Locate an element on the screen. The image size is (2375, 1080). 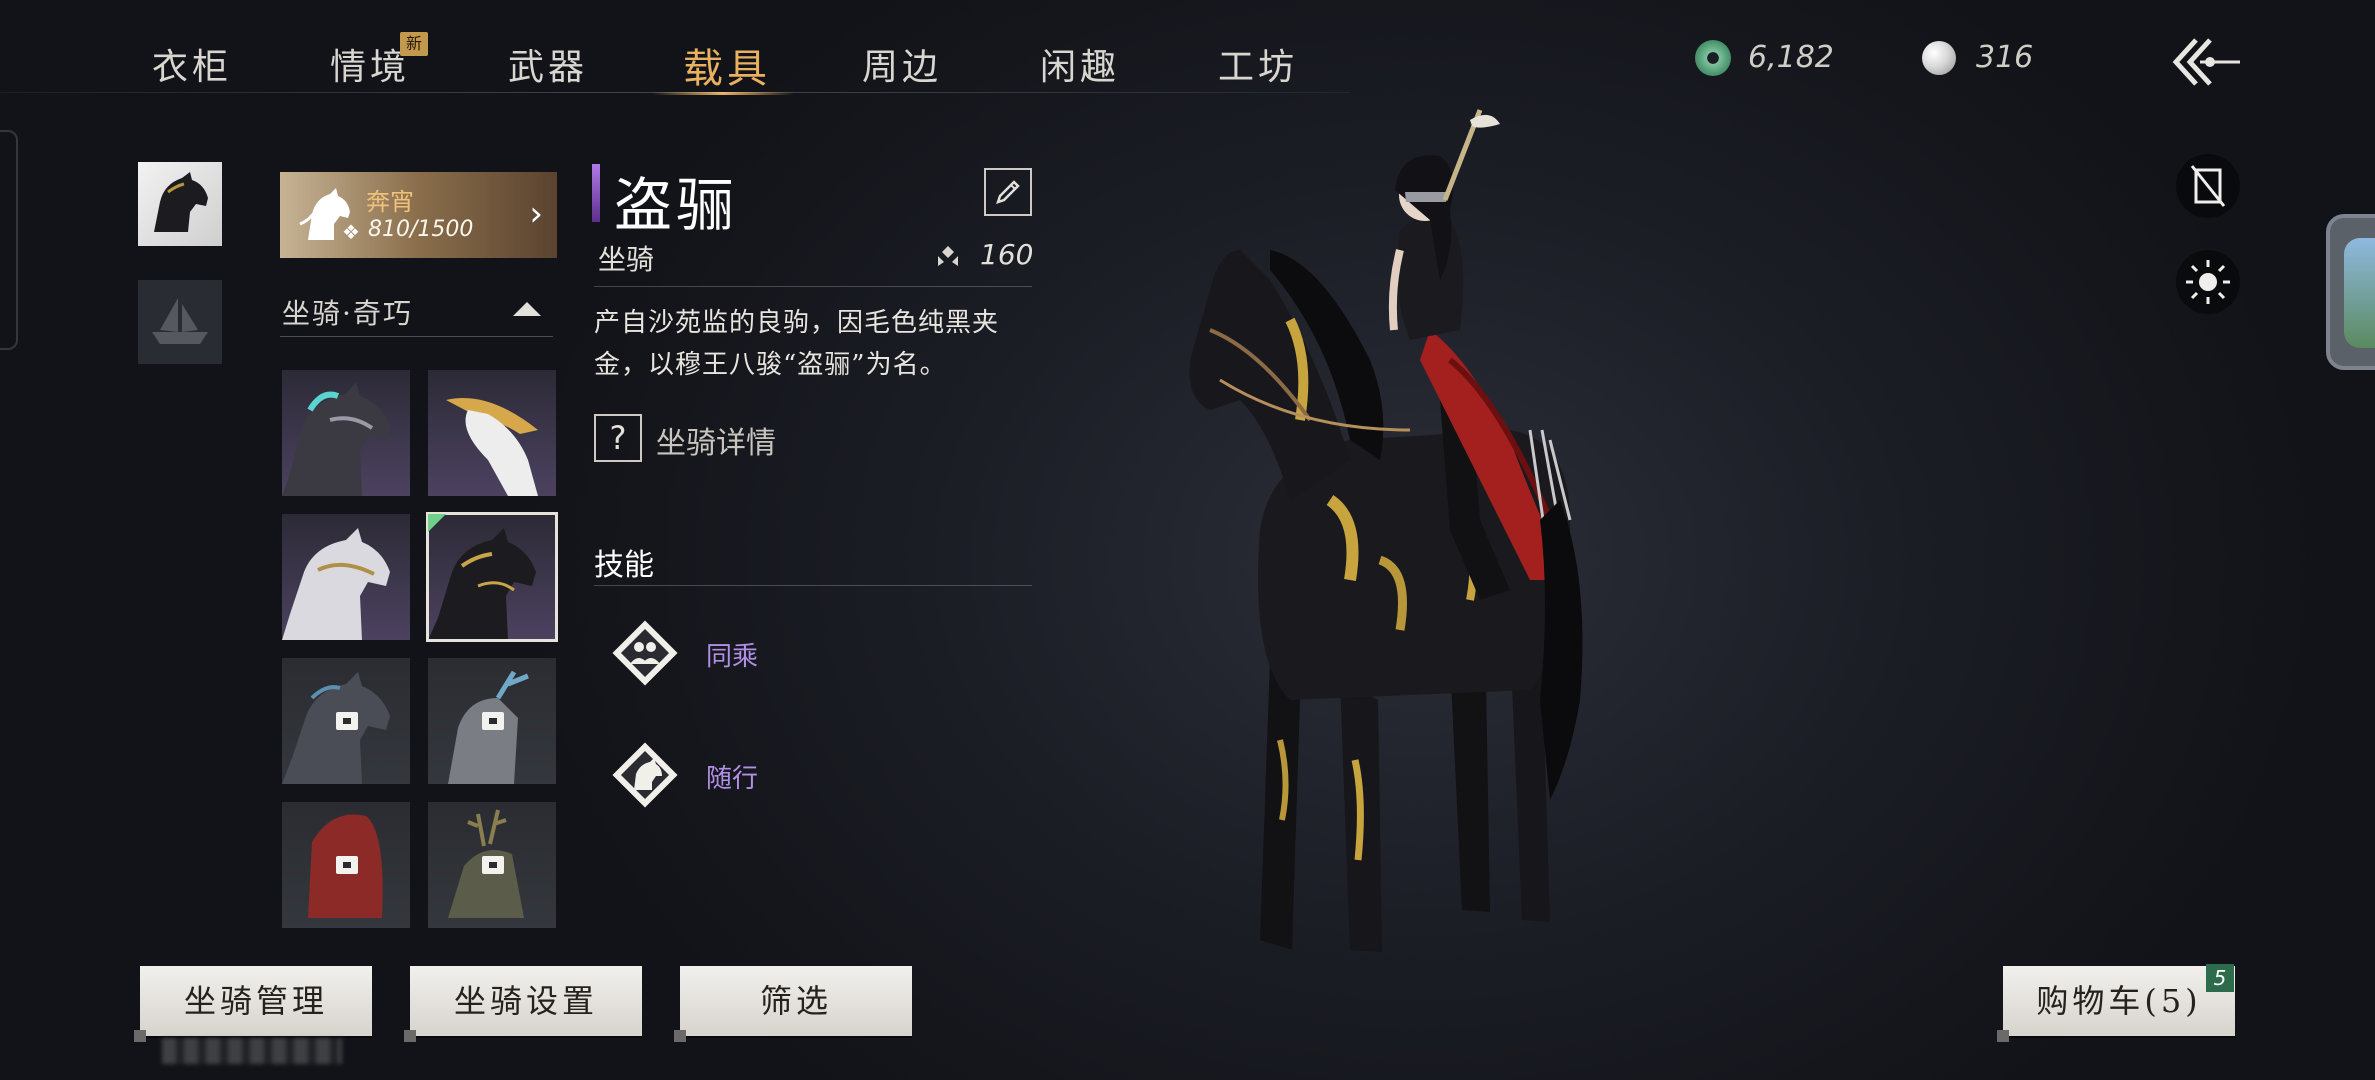
hide-ui-icon is located at coordinates (2208, 186).